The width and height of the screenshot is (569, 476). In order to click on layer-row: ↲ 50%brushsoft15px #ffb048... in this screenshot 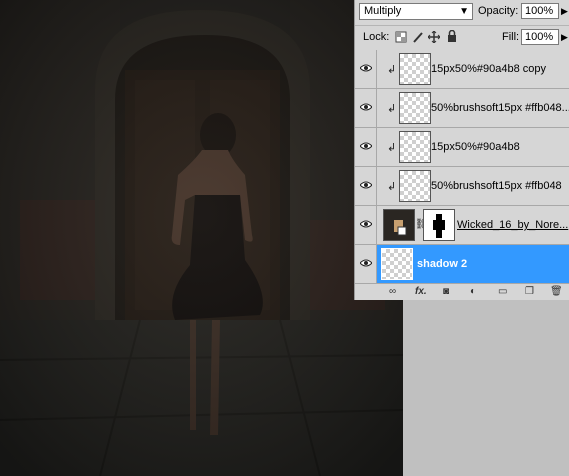, I will do `click(462, 108)`.